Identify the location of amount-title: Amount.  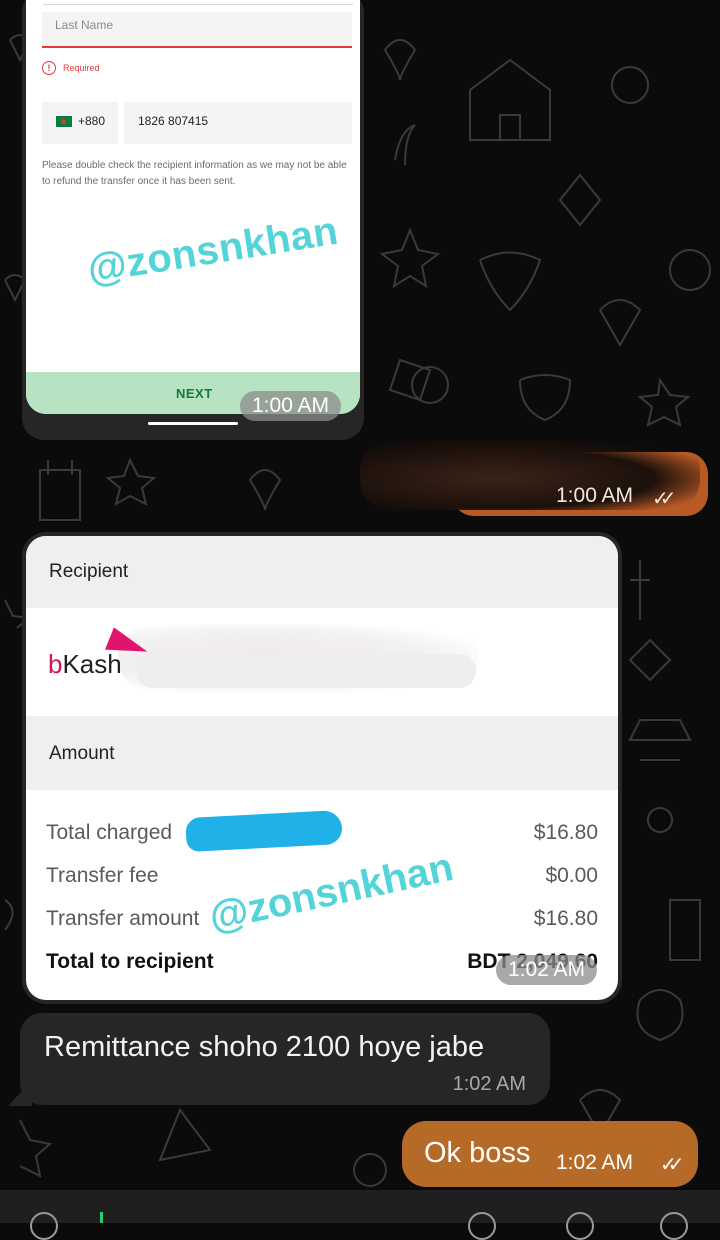
(82, 753).